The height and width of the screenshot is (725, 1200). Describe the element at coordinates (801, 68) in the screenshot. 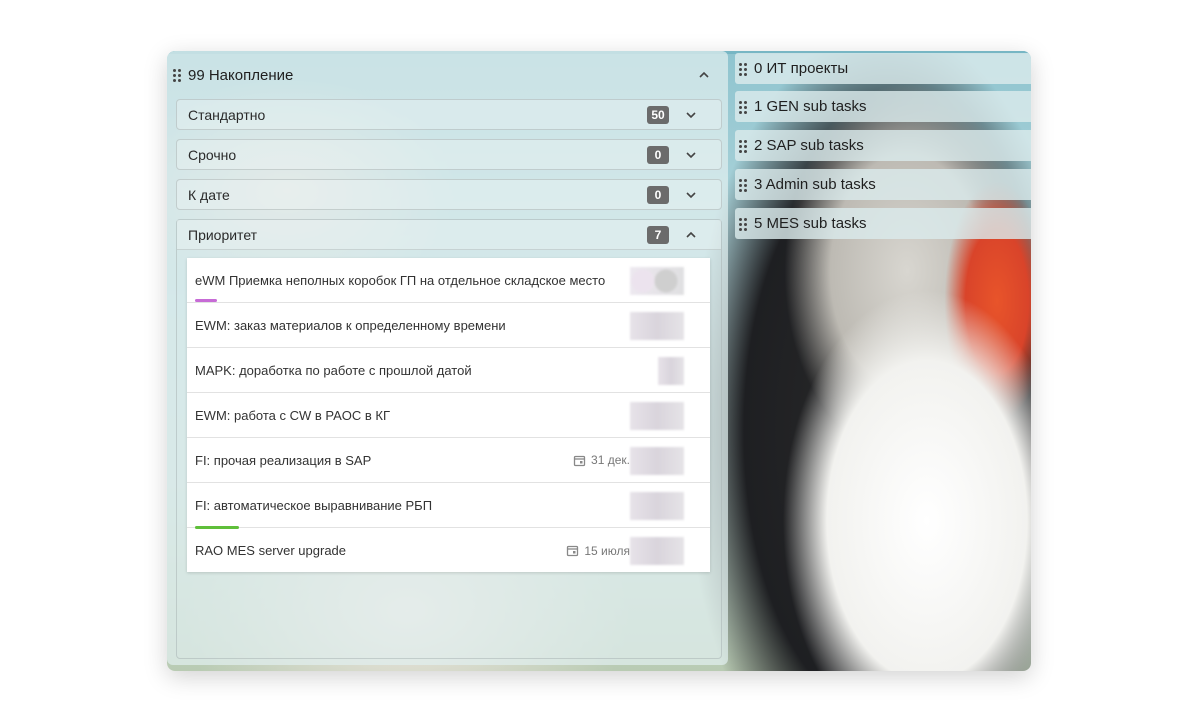

I see `column-title: 0 ИТ проекты` at that location.